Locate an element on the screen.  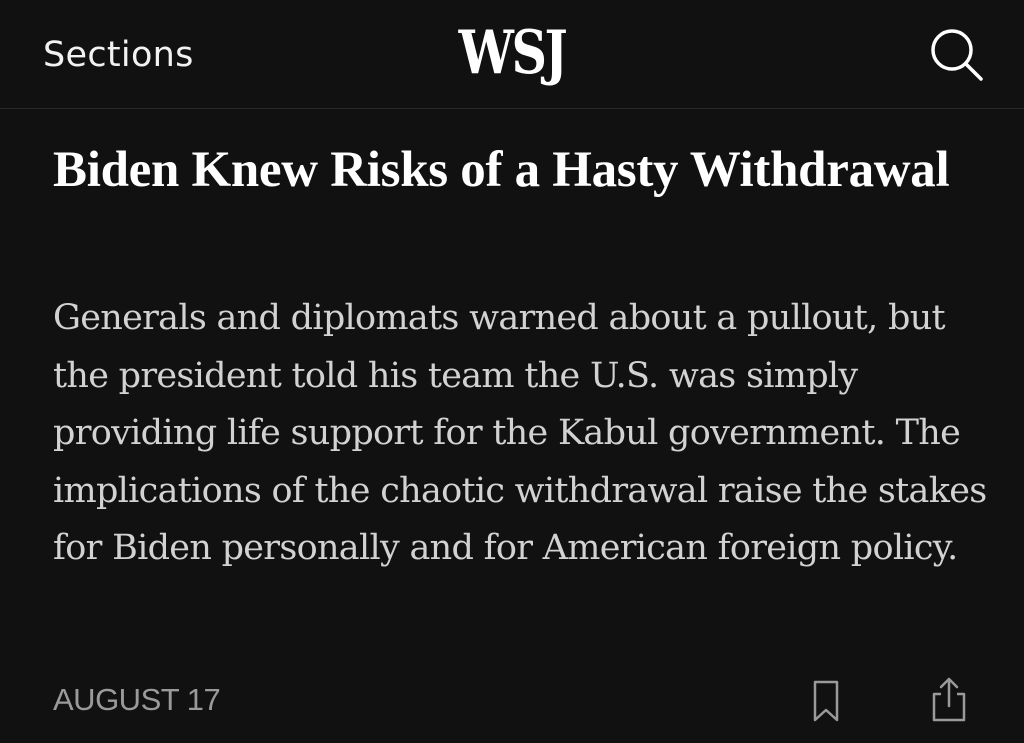
top-navigation-bar: Sections WSJ is located at coordinates (512, 54).